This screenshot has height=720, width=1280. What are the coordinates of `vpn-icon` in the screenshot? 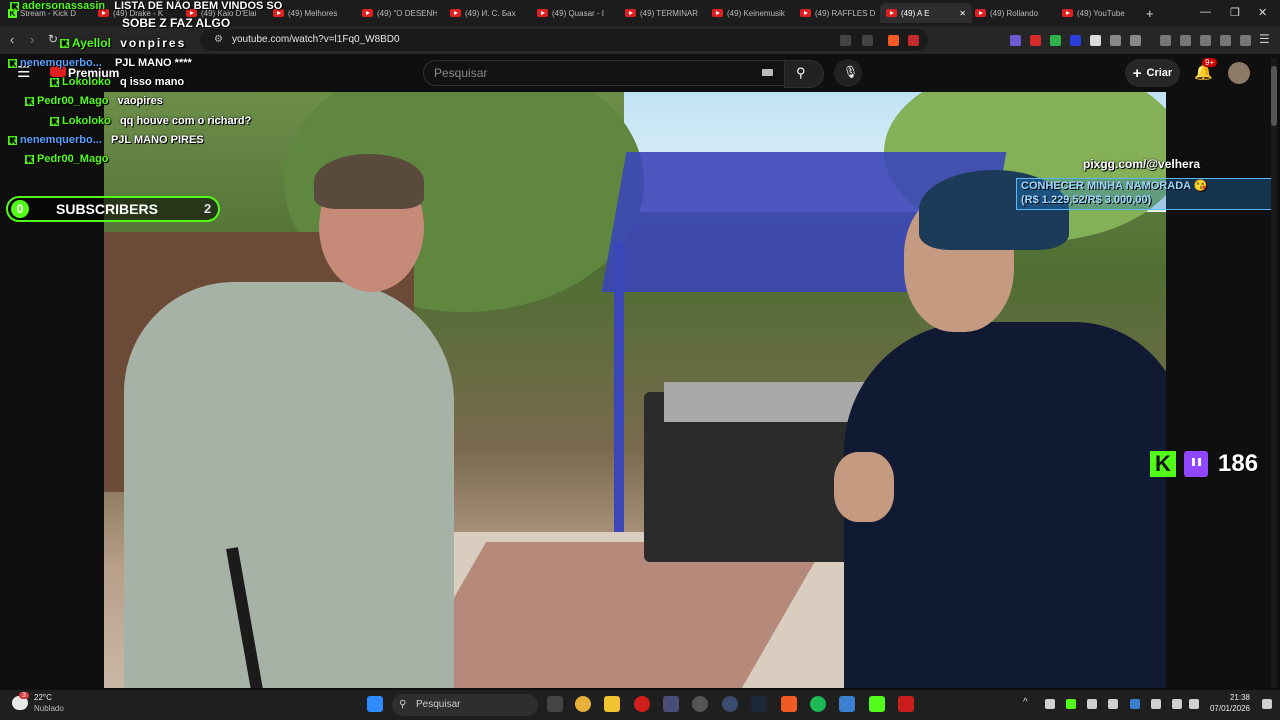 It's located at (1245, 40).